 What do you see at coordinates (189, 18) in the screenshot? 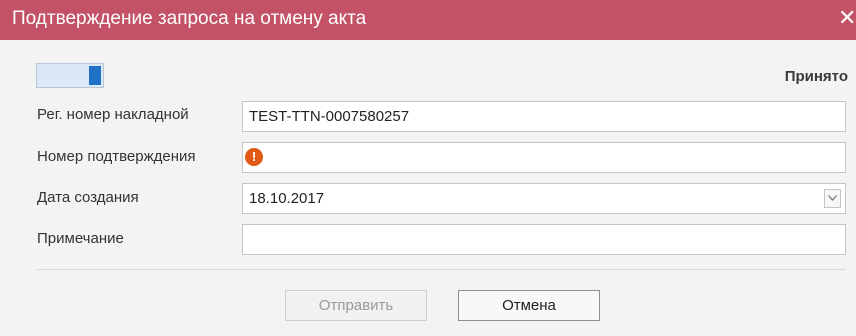
I see `dialog-title: Подтверждение запроса на отмену акта` at bounding box center [189, 18].